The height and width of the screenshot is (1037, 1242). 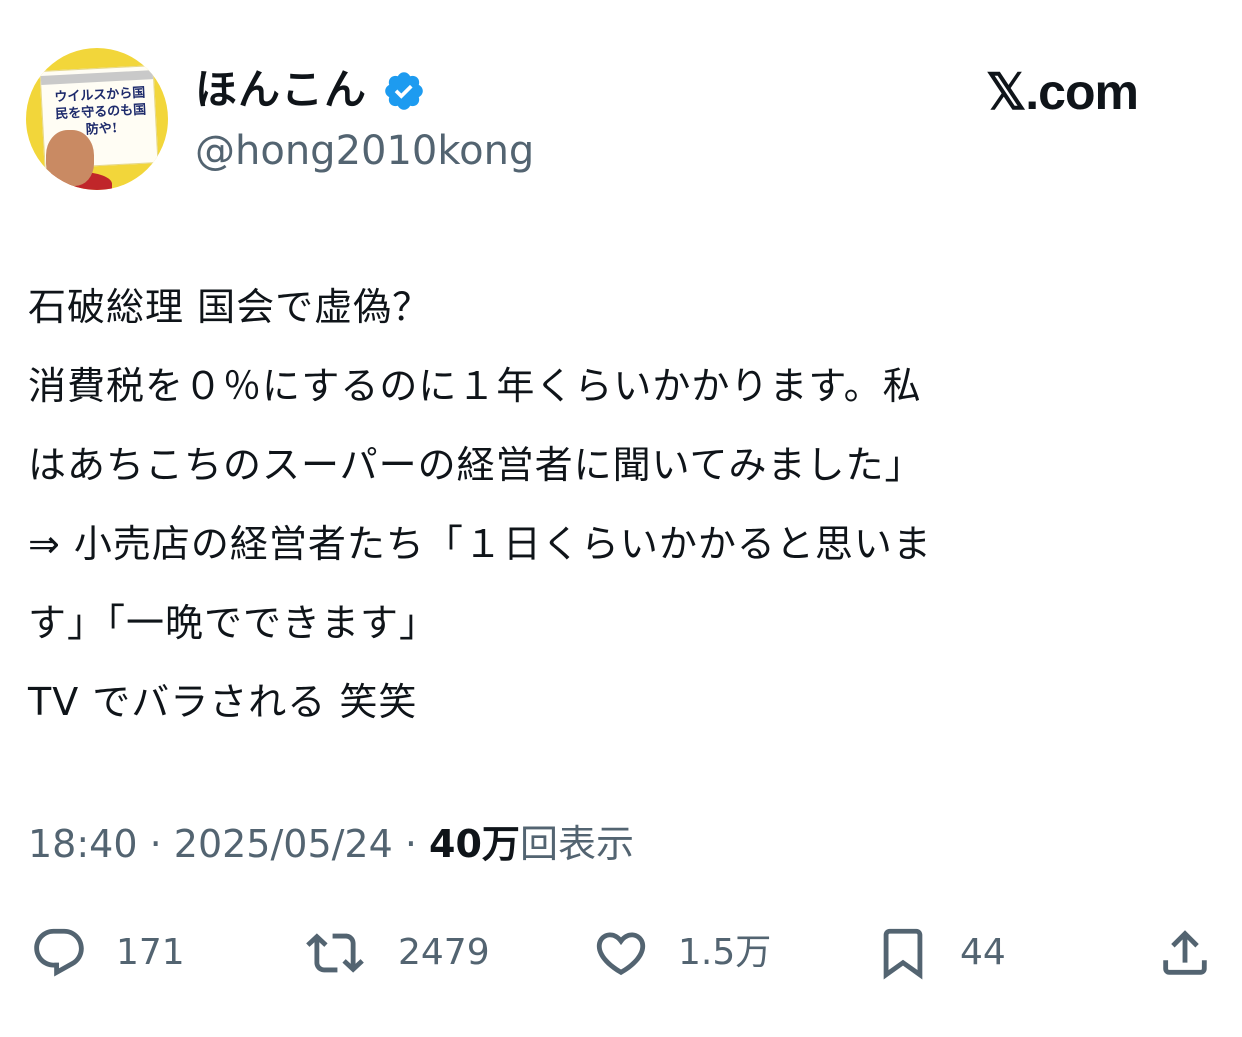 I want to click on avatar-cover-band, so click(x=97, y=77).